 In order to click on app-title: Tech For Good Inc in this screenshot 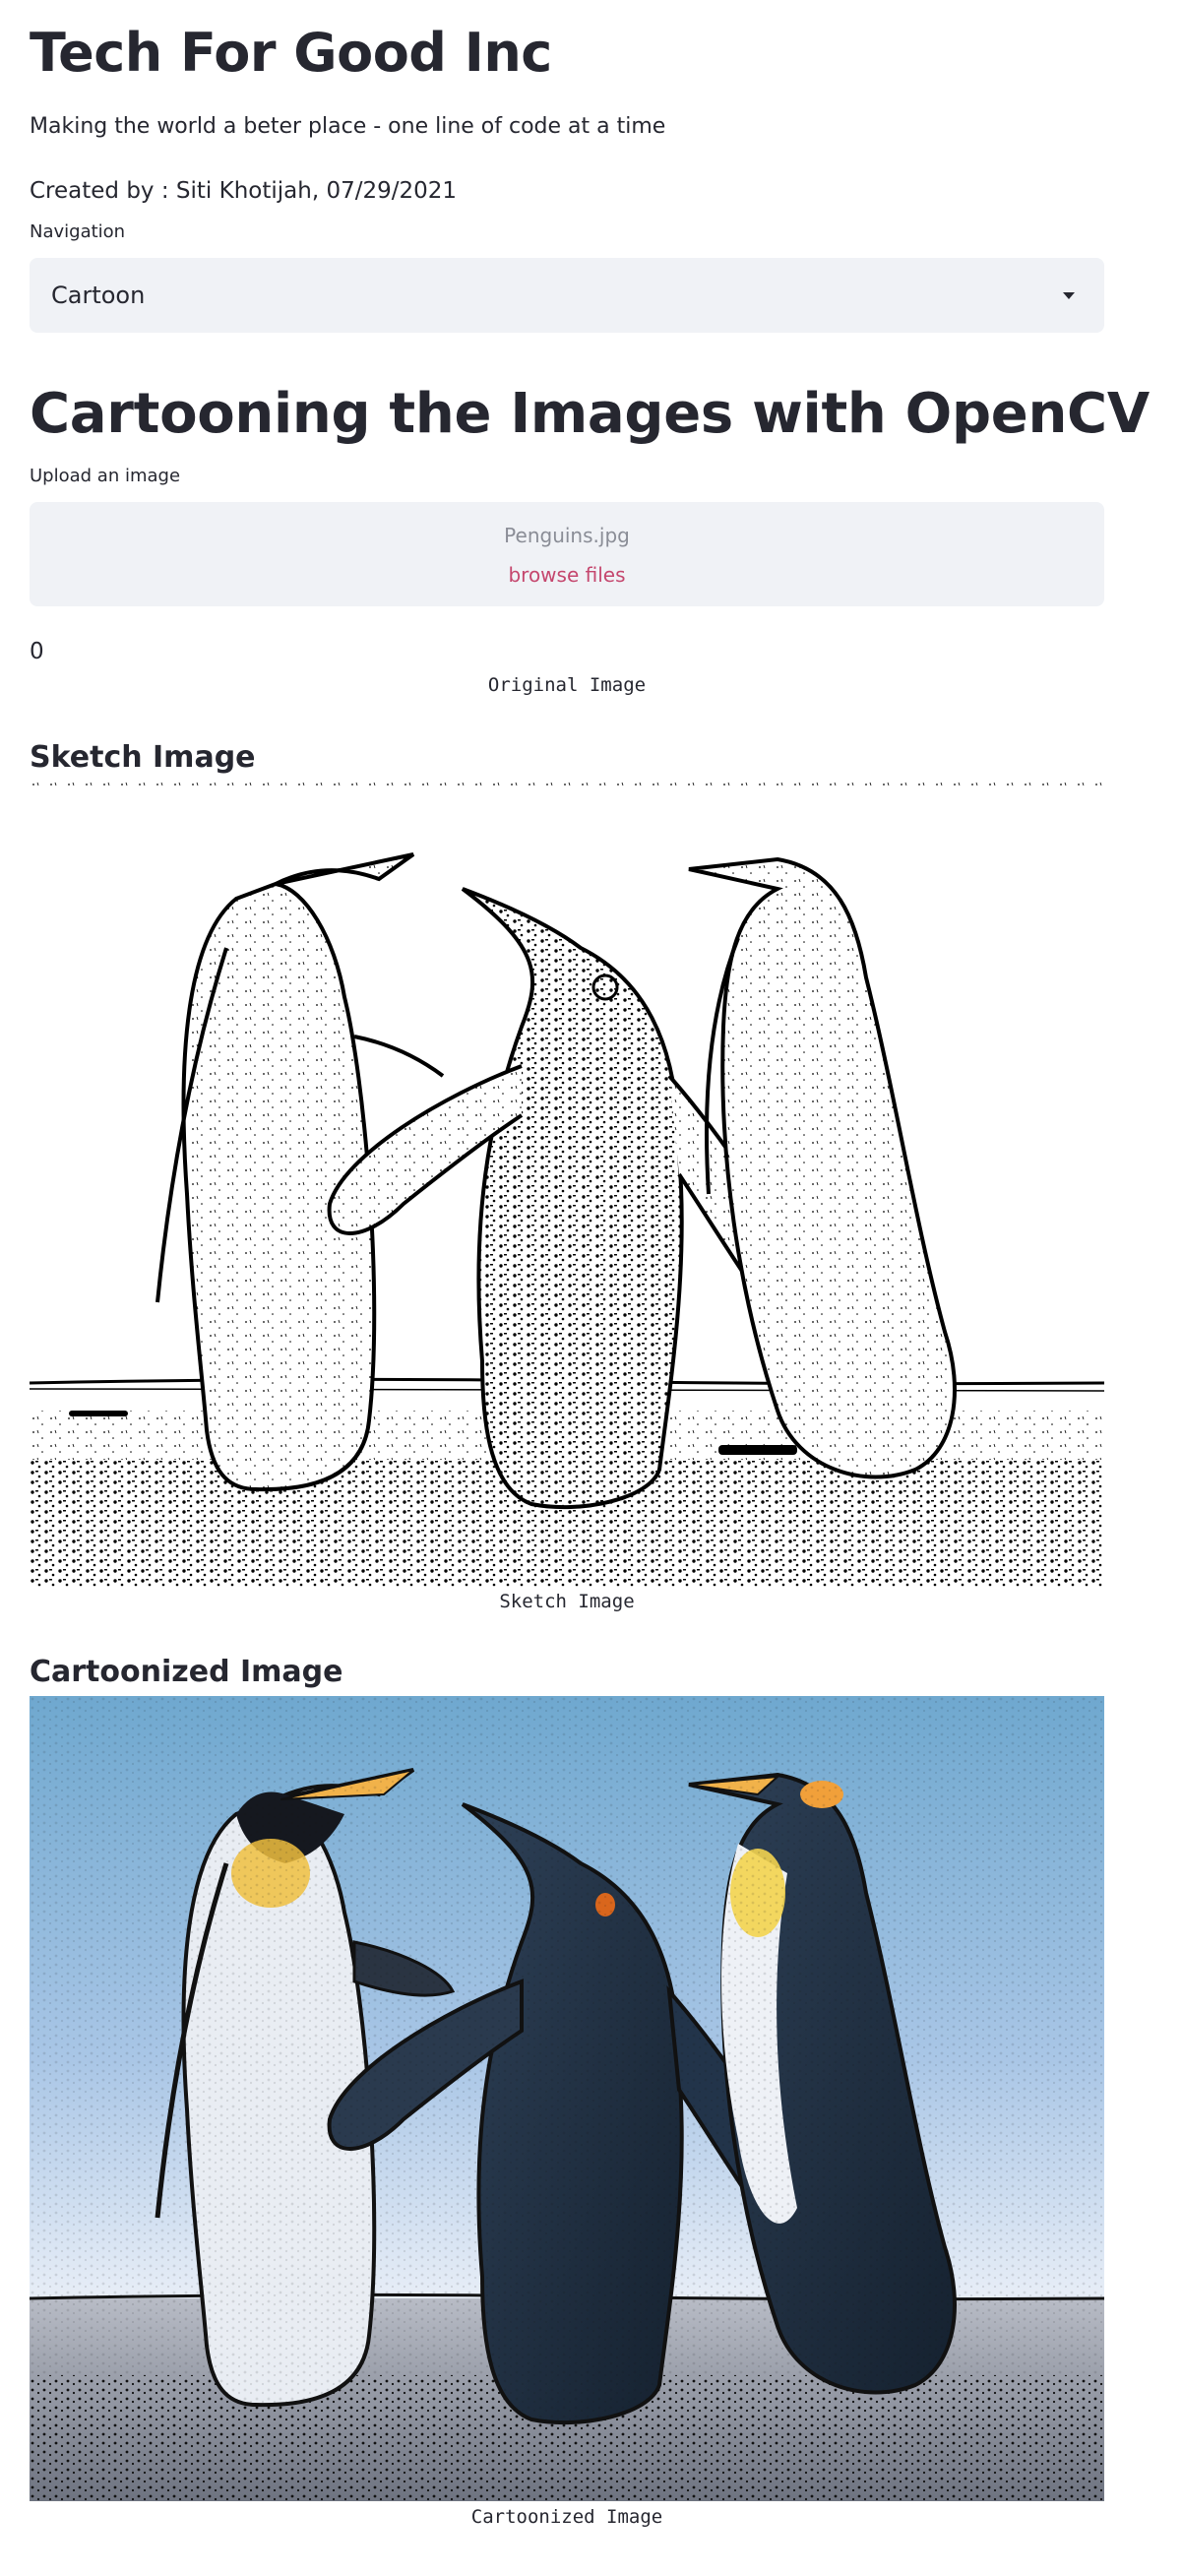, I will do `click(291, 53)`.